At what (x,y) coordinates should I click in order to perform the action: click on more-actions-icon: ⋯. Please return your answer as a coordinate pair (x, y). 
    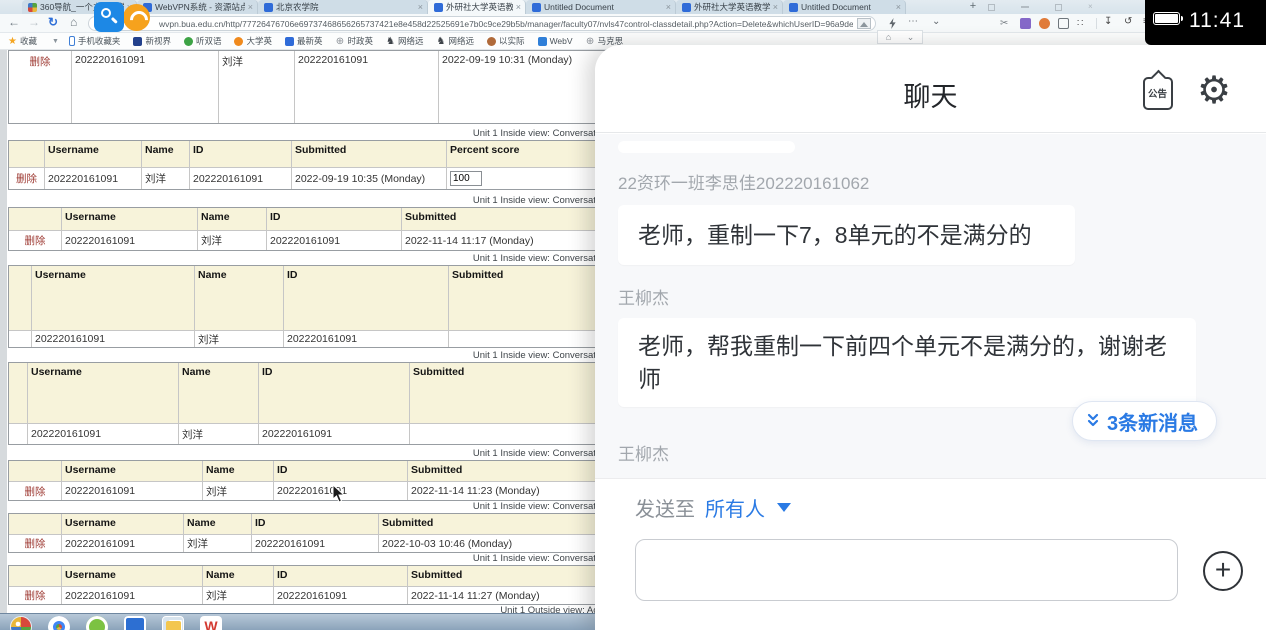
    Looking at the image, I should click on (913, 21).